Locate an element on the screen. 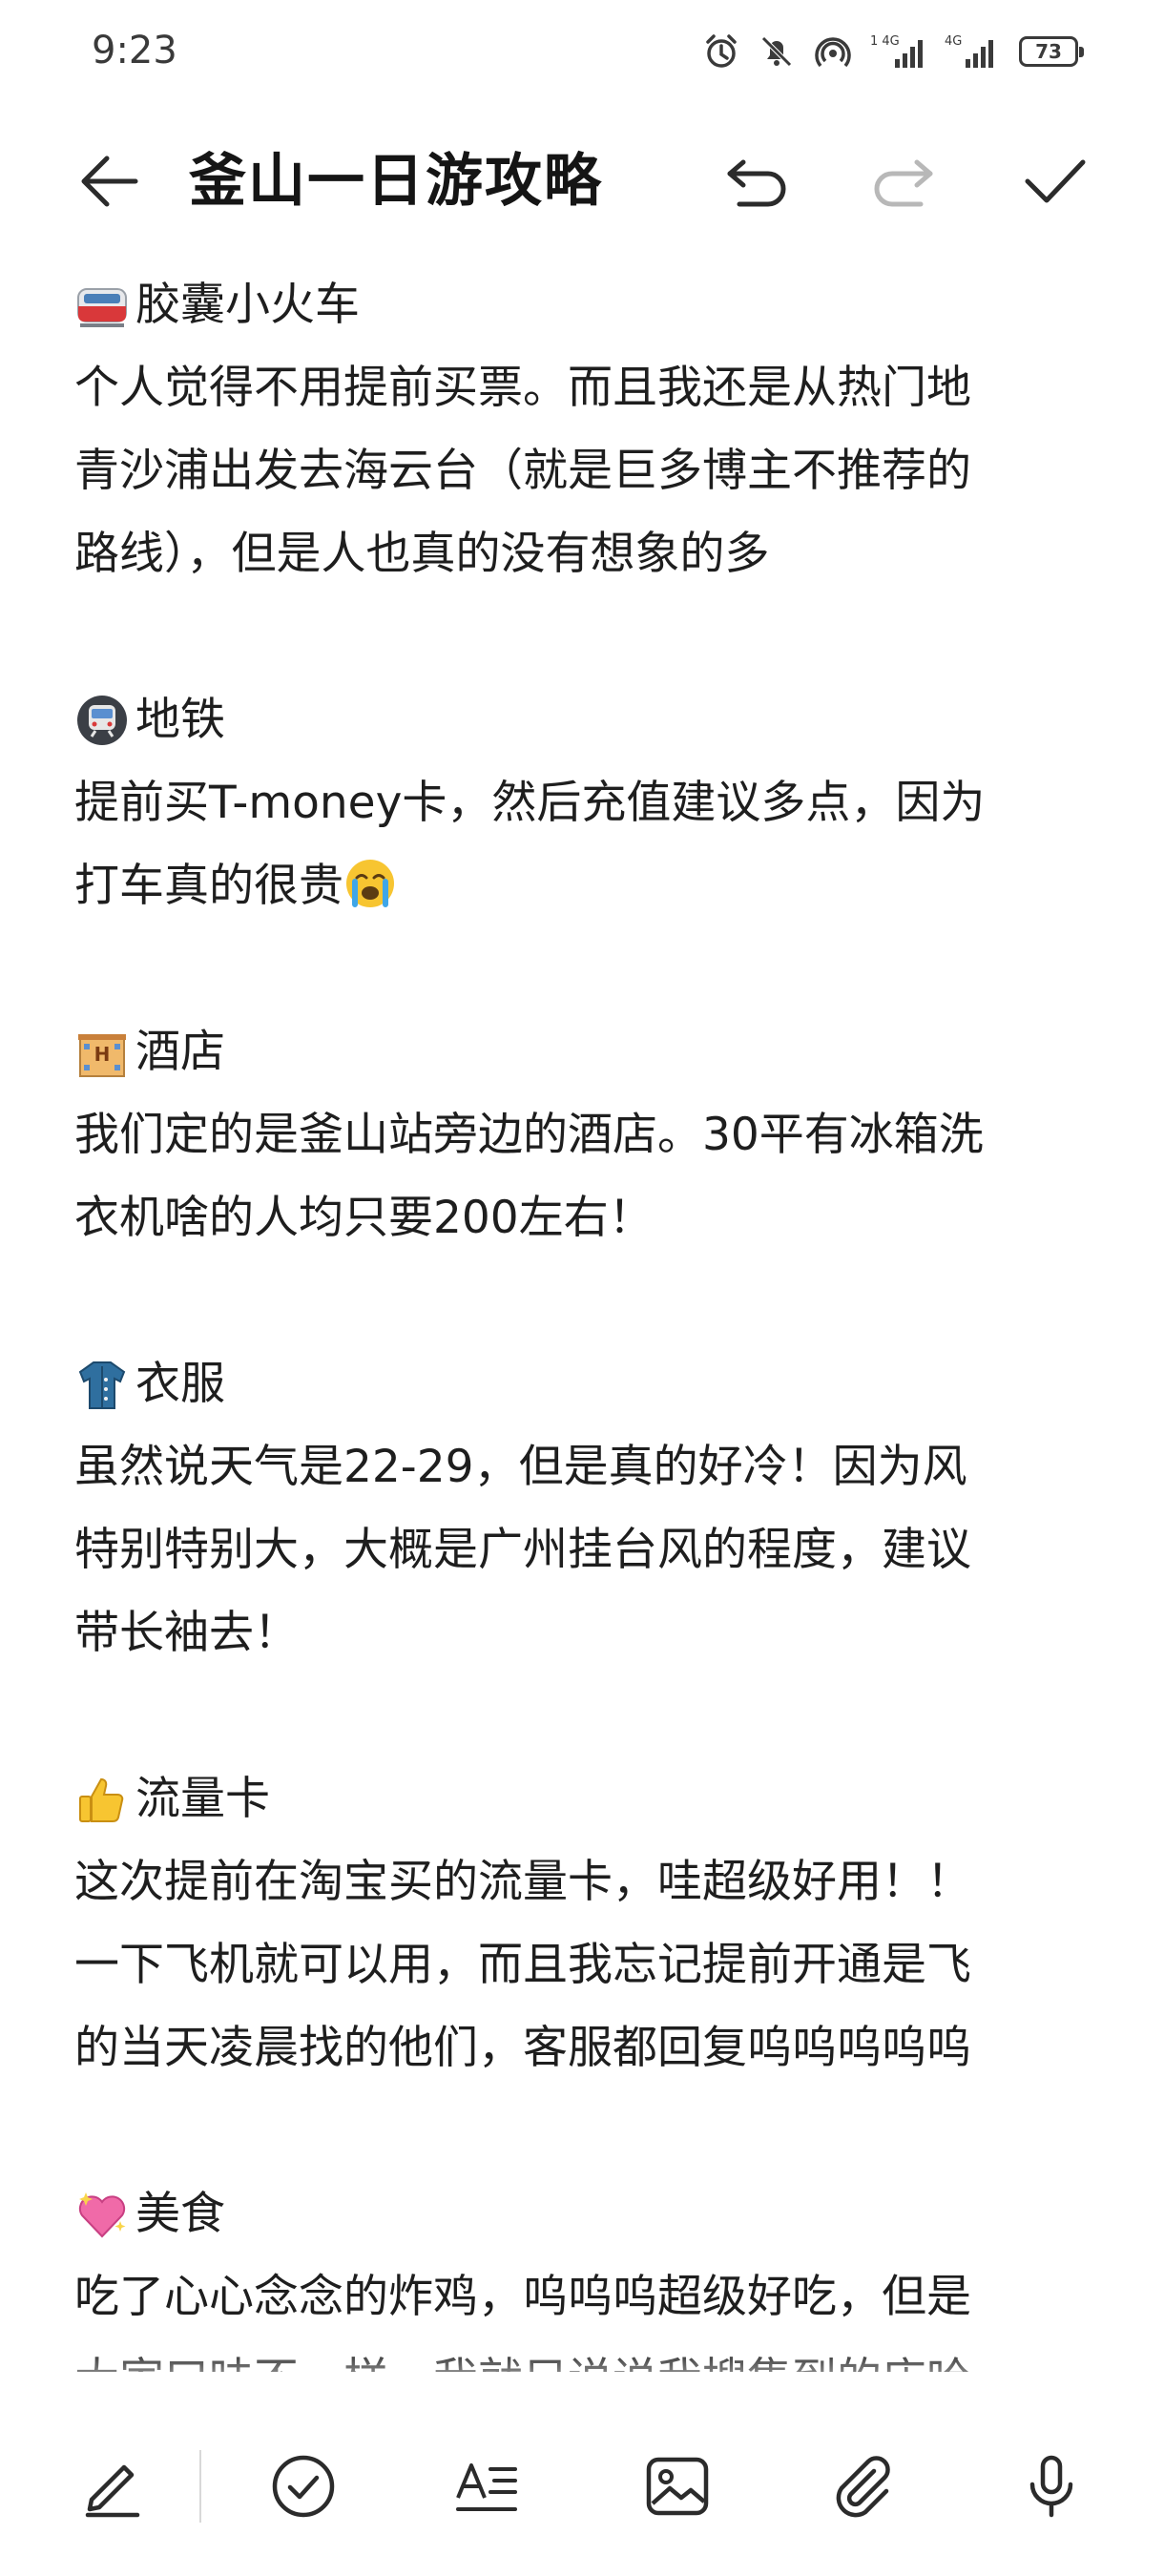 This screenshot has height=2576, width=1164. note-line: 一下飞机就可以用，而且我忘记提前开通是飞 is located at coordinates (522, 1965).